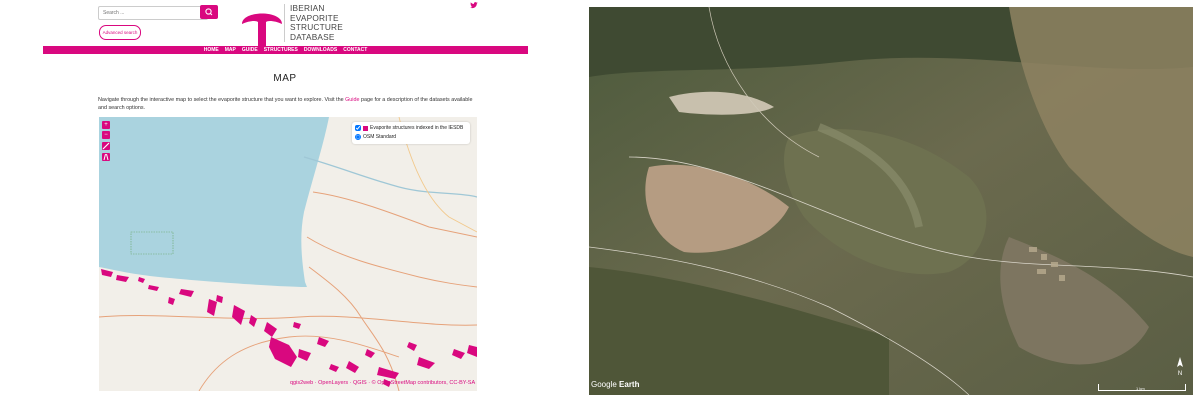  Describe the element at coordinates (1180, 374) in the screenshot. I see `svg-text: N` at that location.